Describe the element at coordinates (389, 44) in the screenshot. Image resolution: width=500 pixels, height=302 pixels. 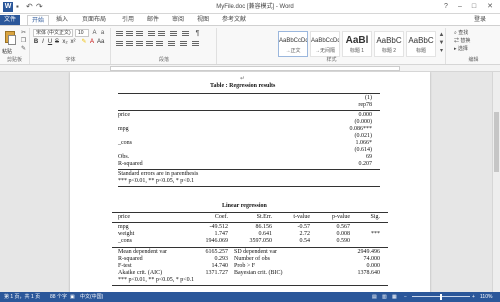
I see `style-heading-2: AaBbC 标题 2` at that location.